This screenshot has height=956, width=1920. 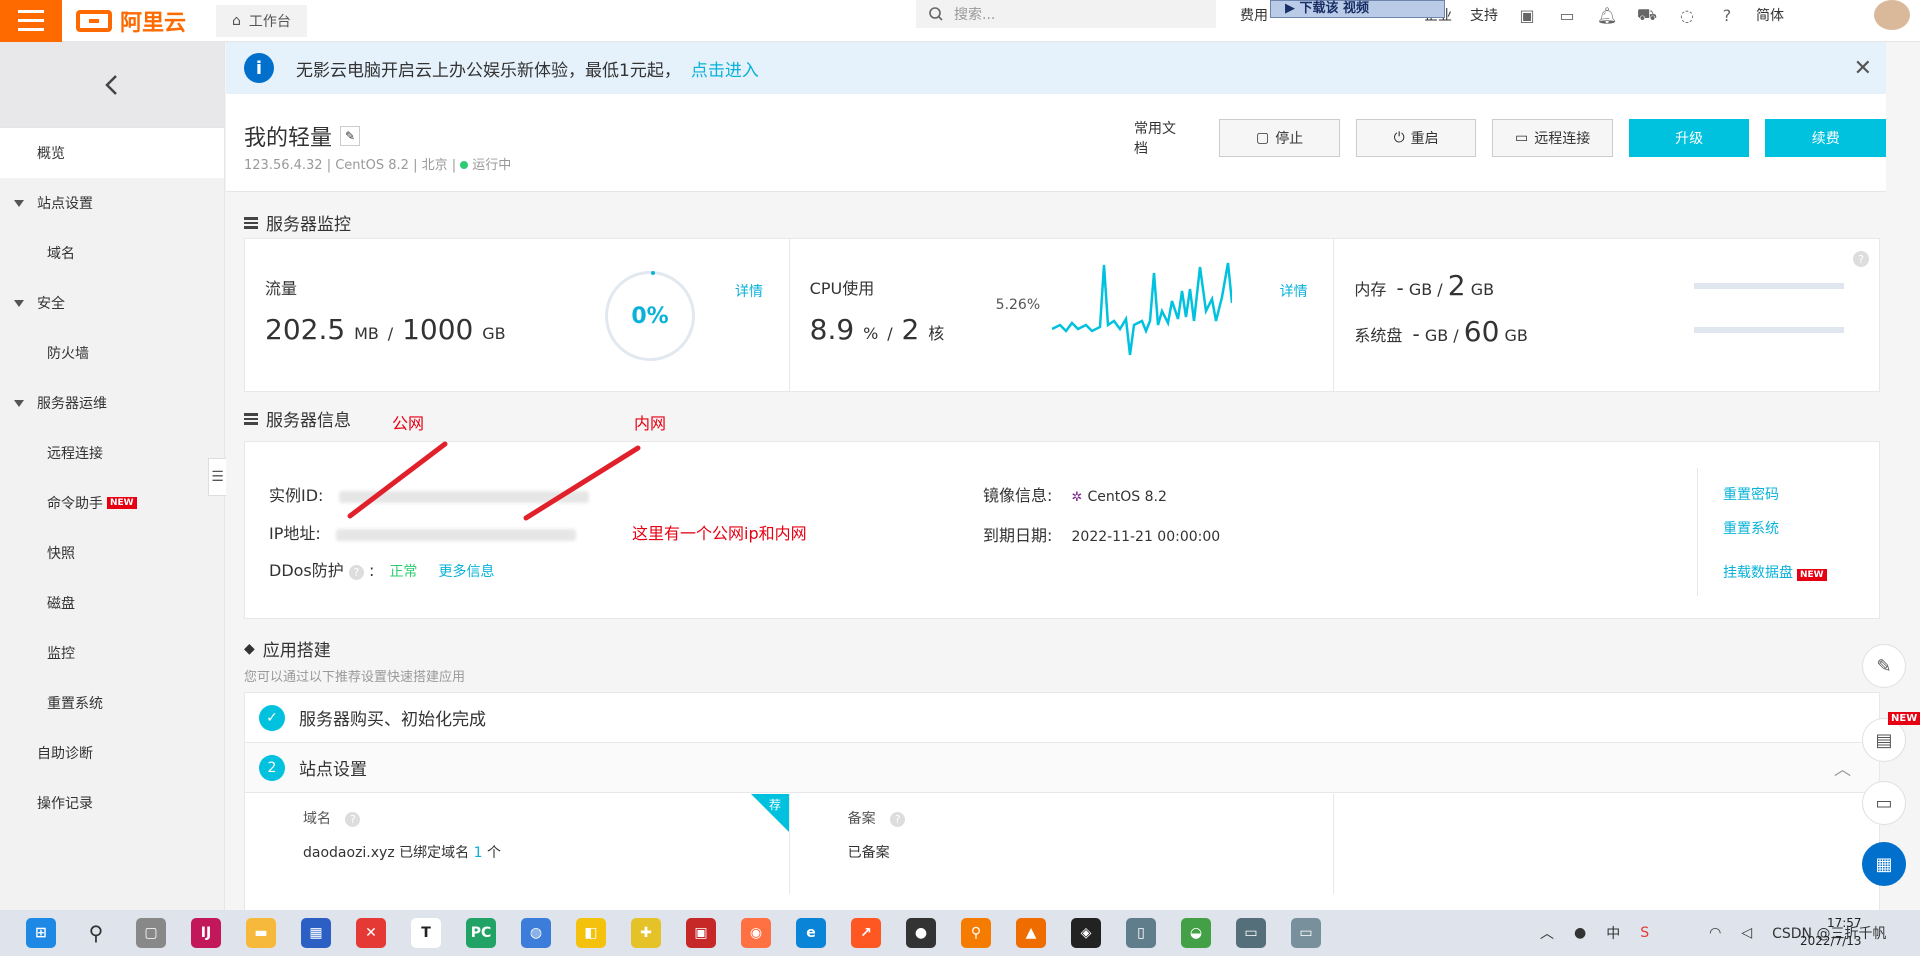 I want to click on sidebar-group-security: 安全, so click(x=112, y=303).